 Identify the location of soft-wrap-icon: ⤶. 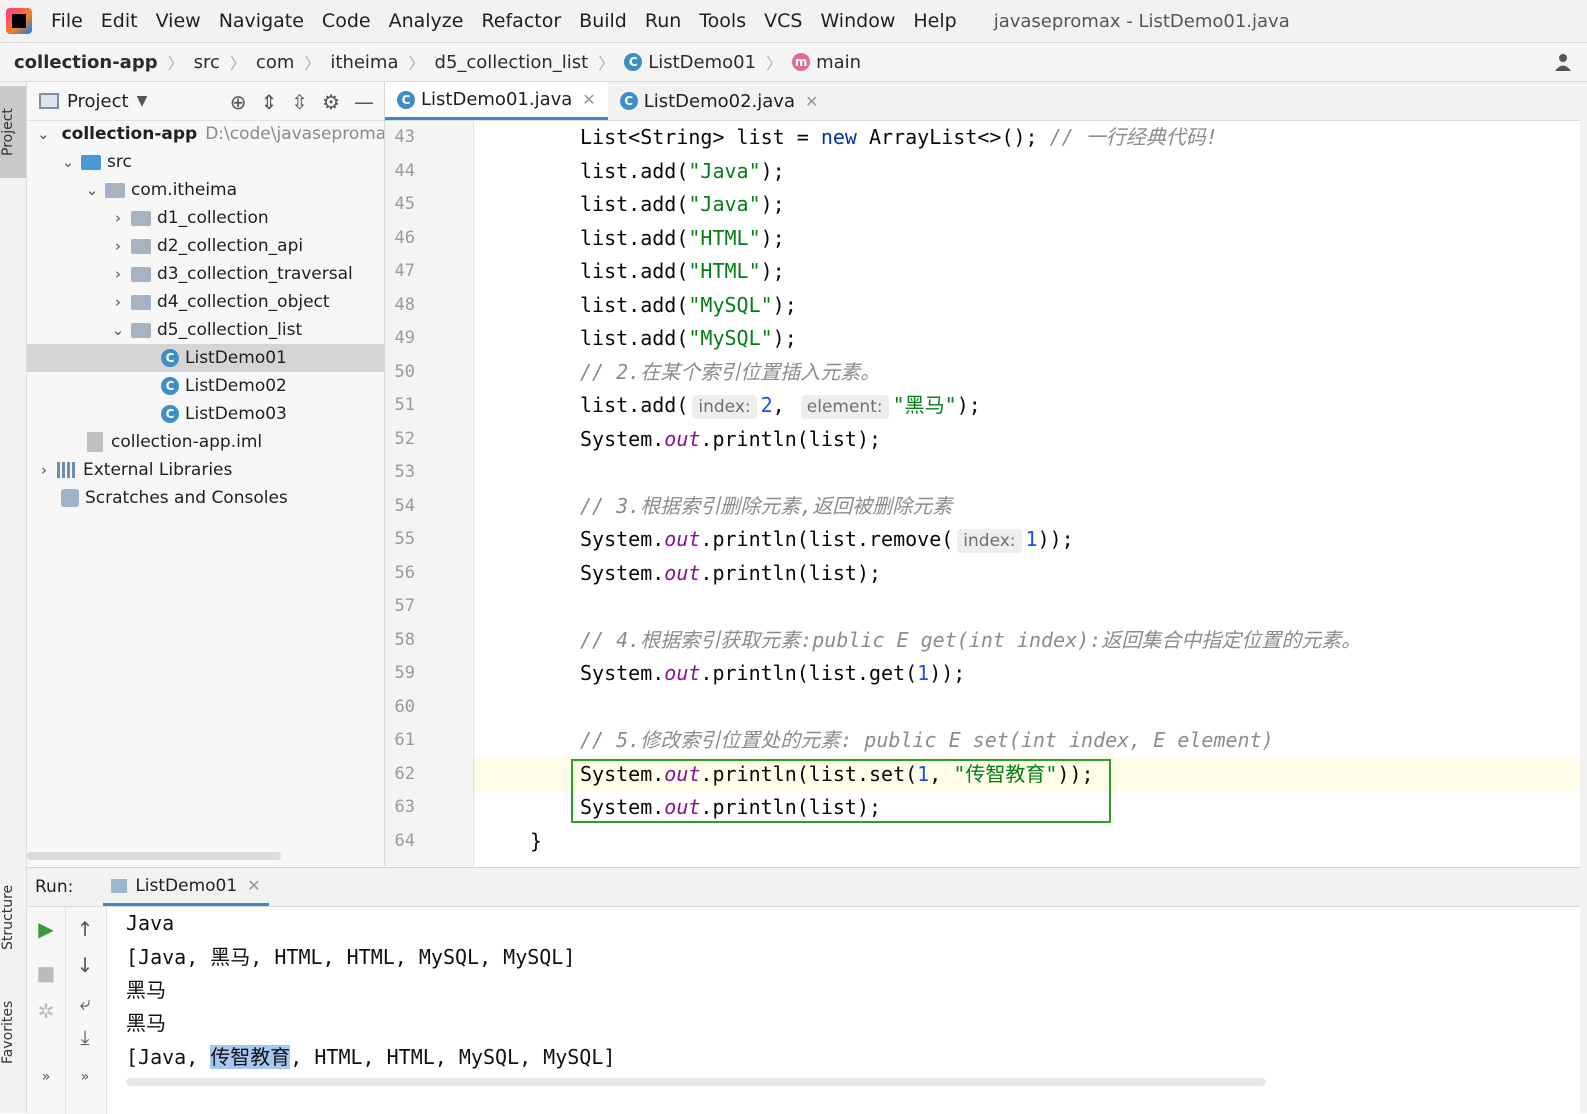
(85, 1003).